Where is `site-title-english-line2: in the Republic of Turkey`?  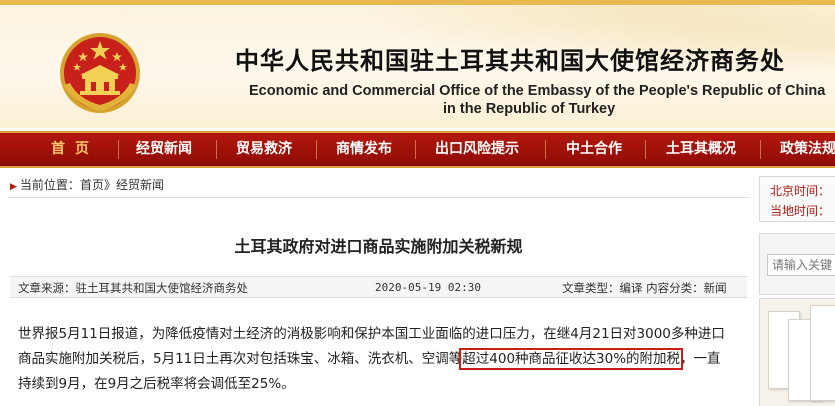 site-title-english-line2: in the Republic of Turkey is located at coordinates (529, 109).